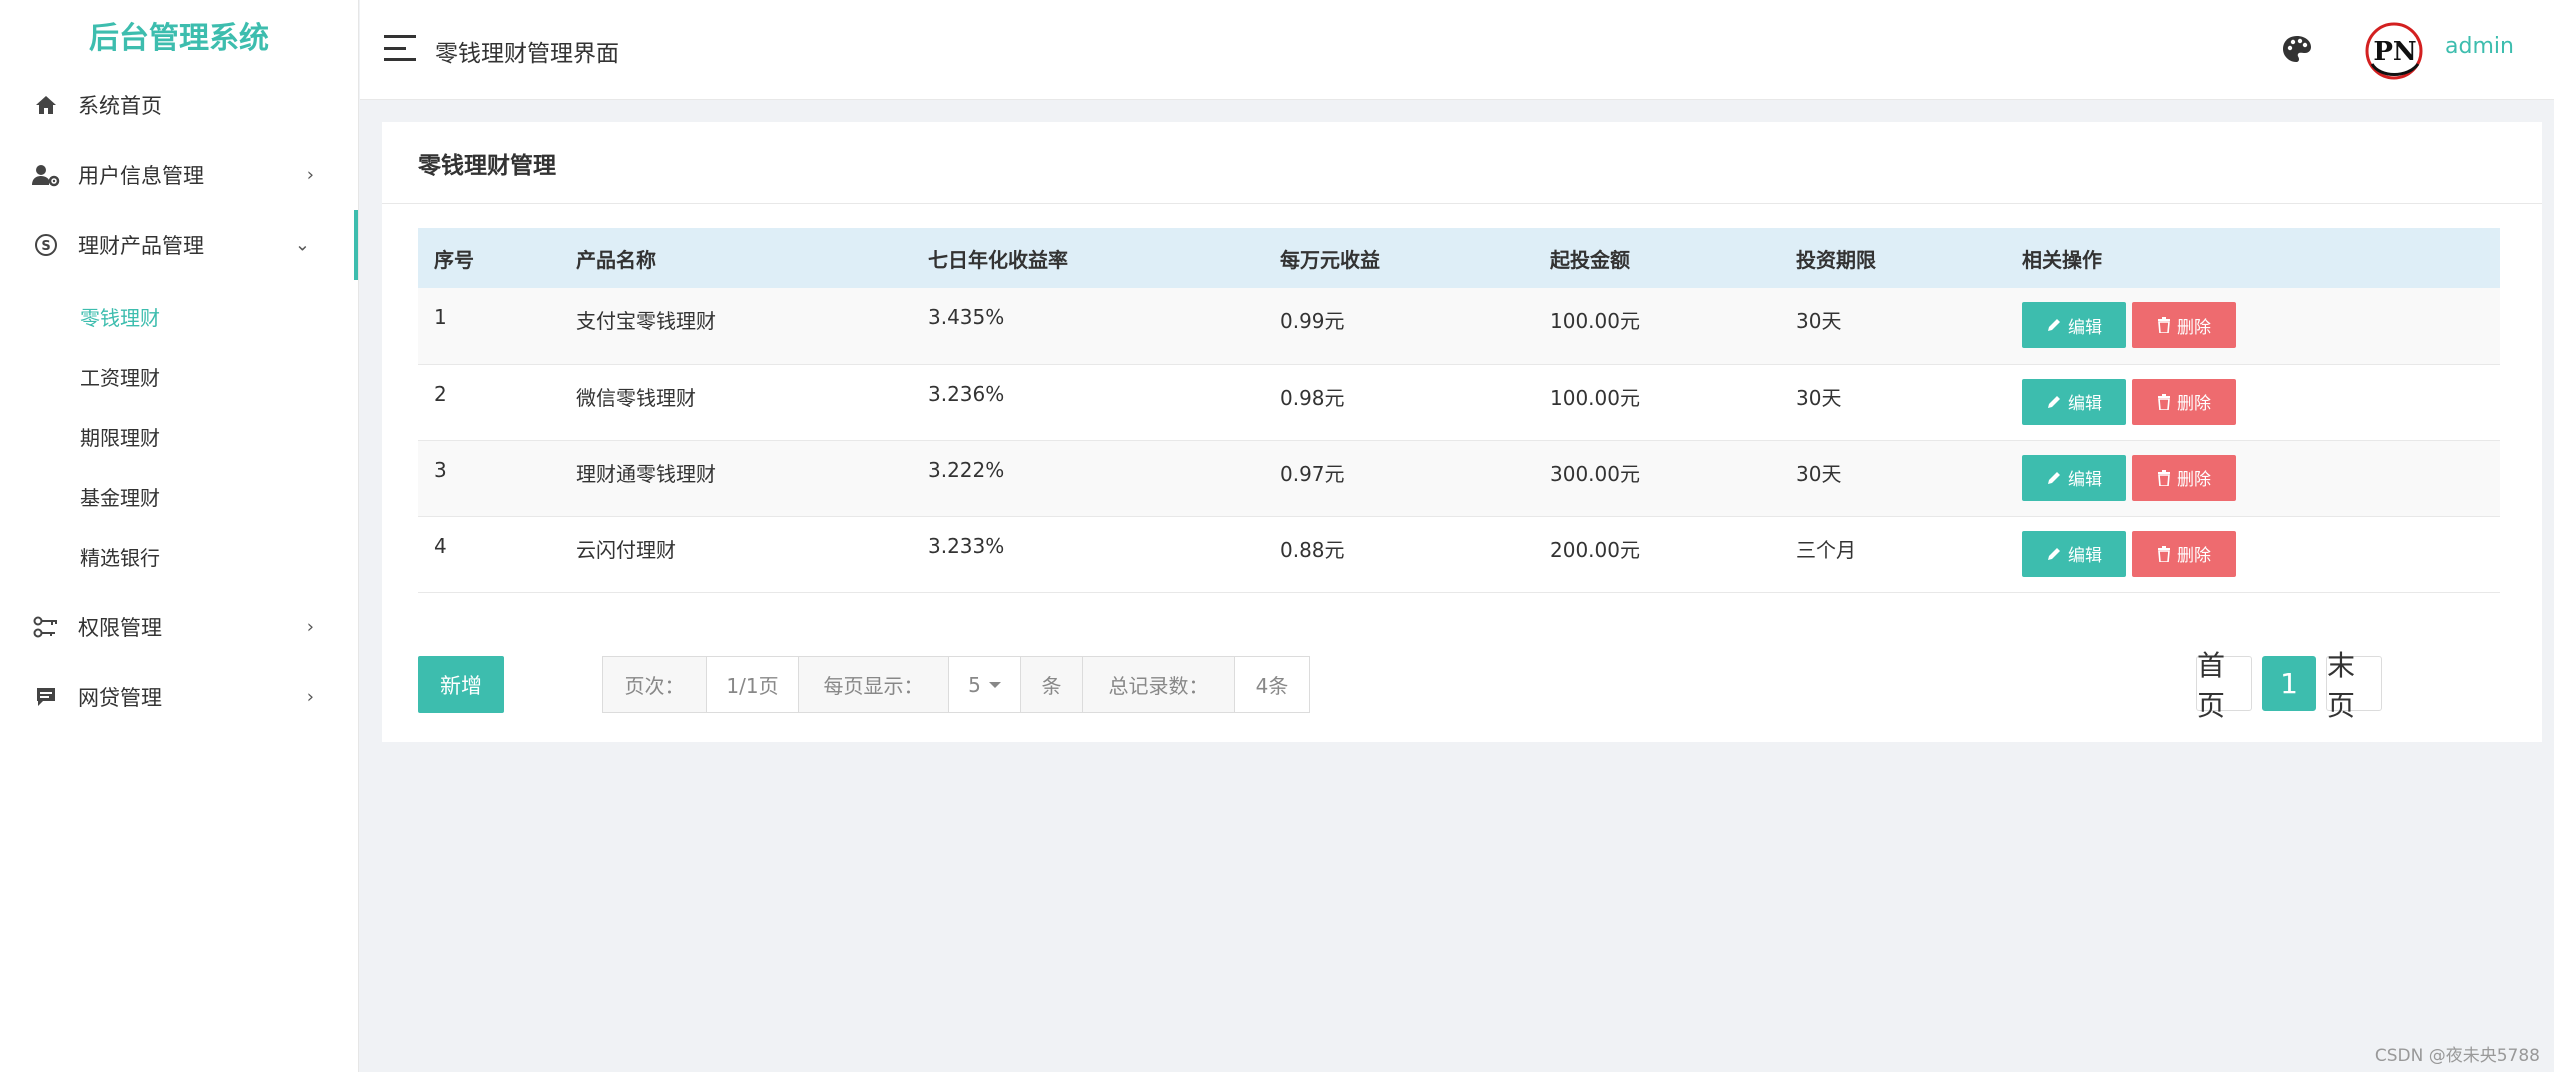 The image size is (2554, 1072). Describe the element at coordinates (179, 105) in the screenshot. I see `sidebar-item-home: 系统首页` at that location.